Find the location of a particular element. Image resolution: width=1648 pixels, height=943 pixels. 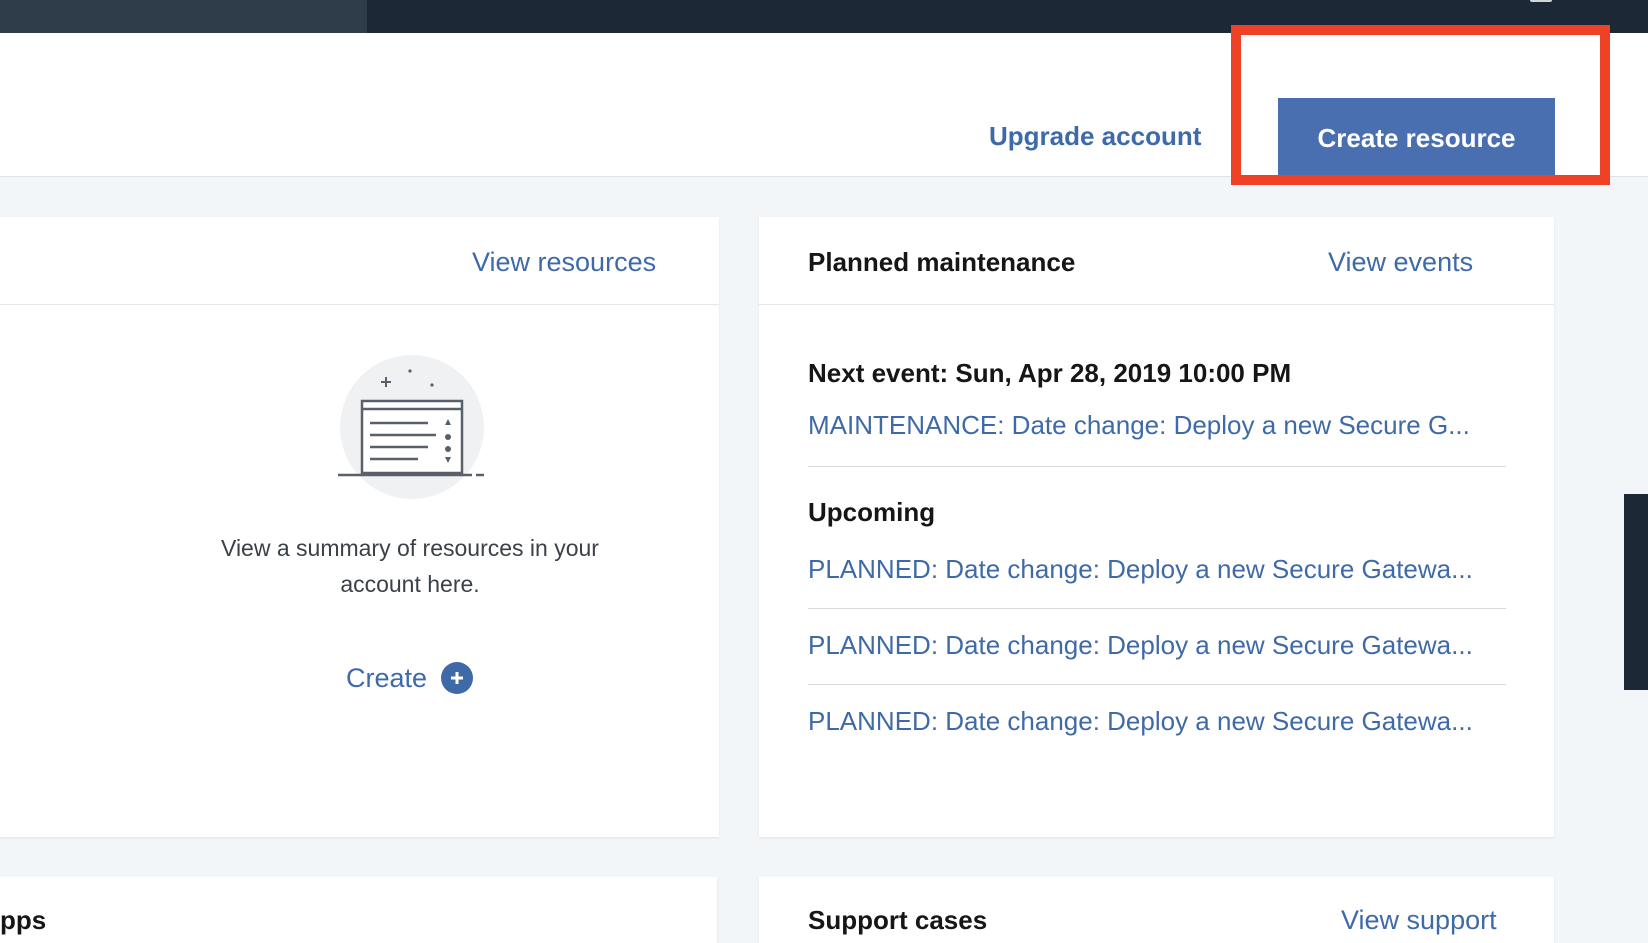

card-title: Planned maintenance is located at coordinates (942, 262).